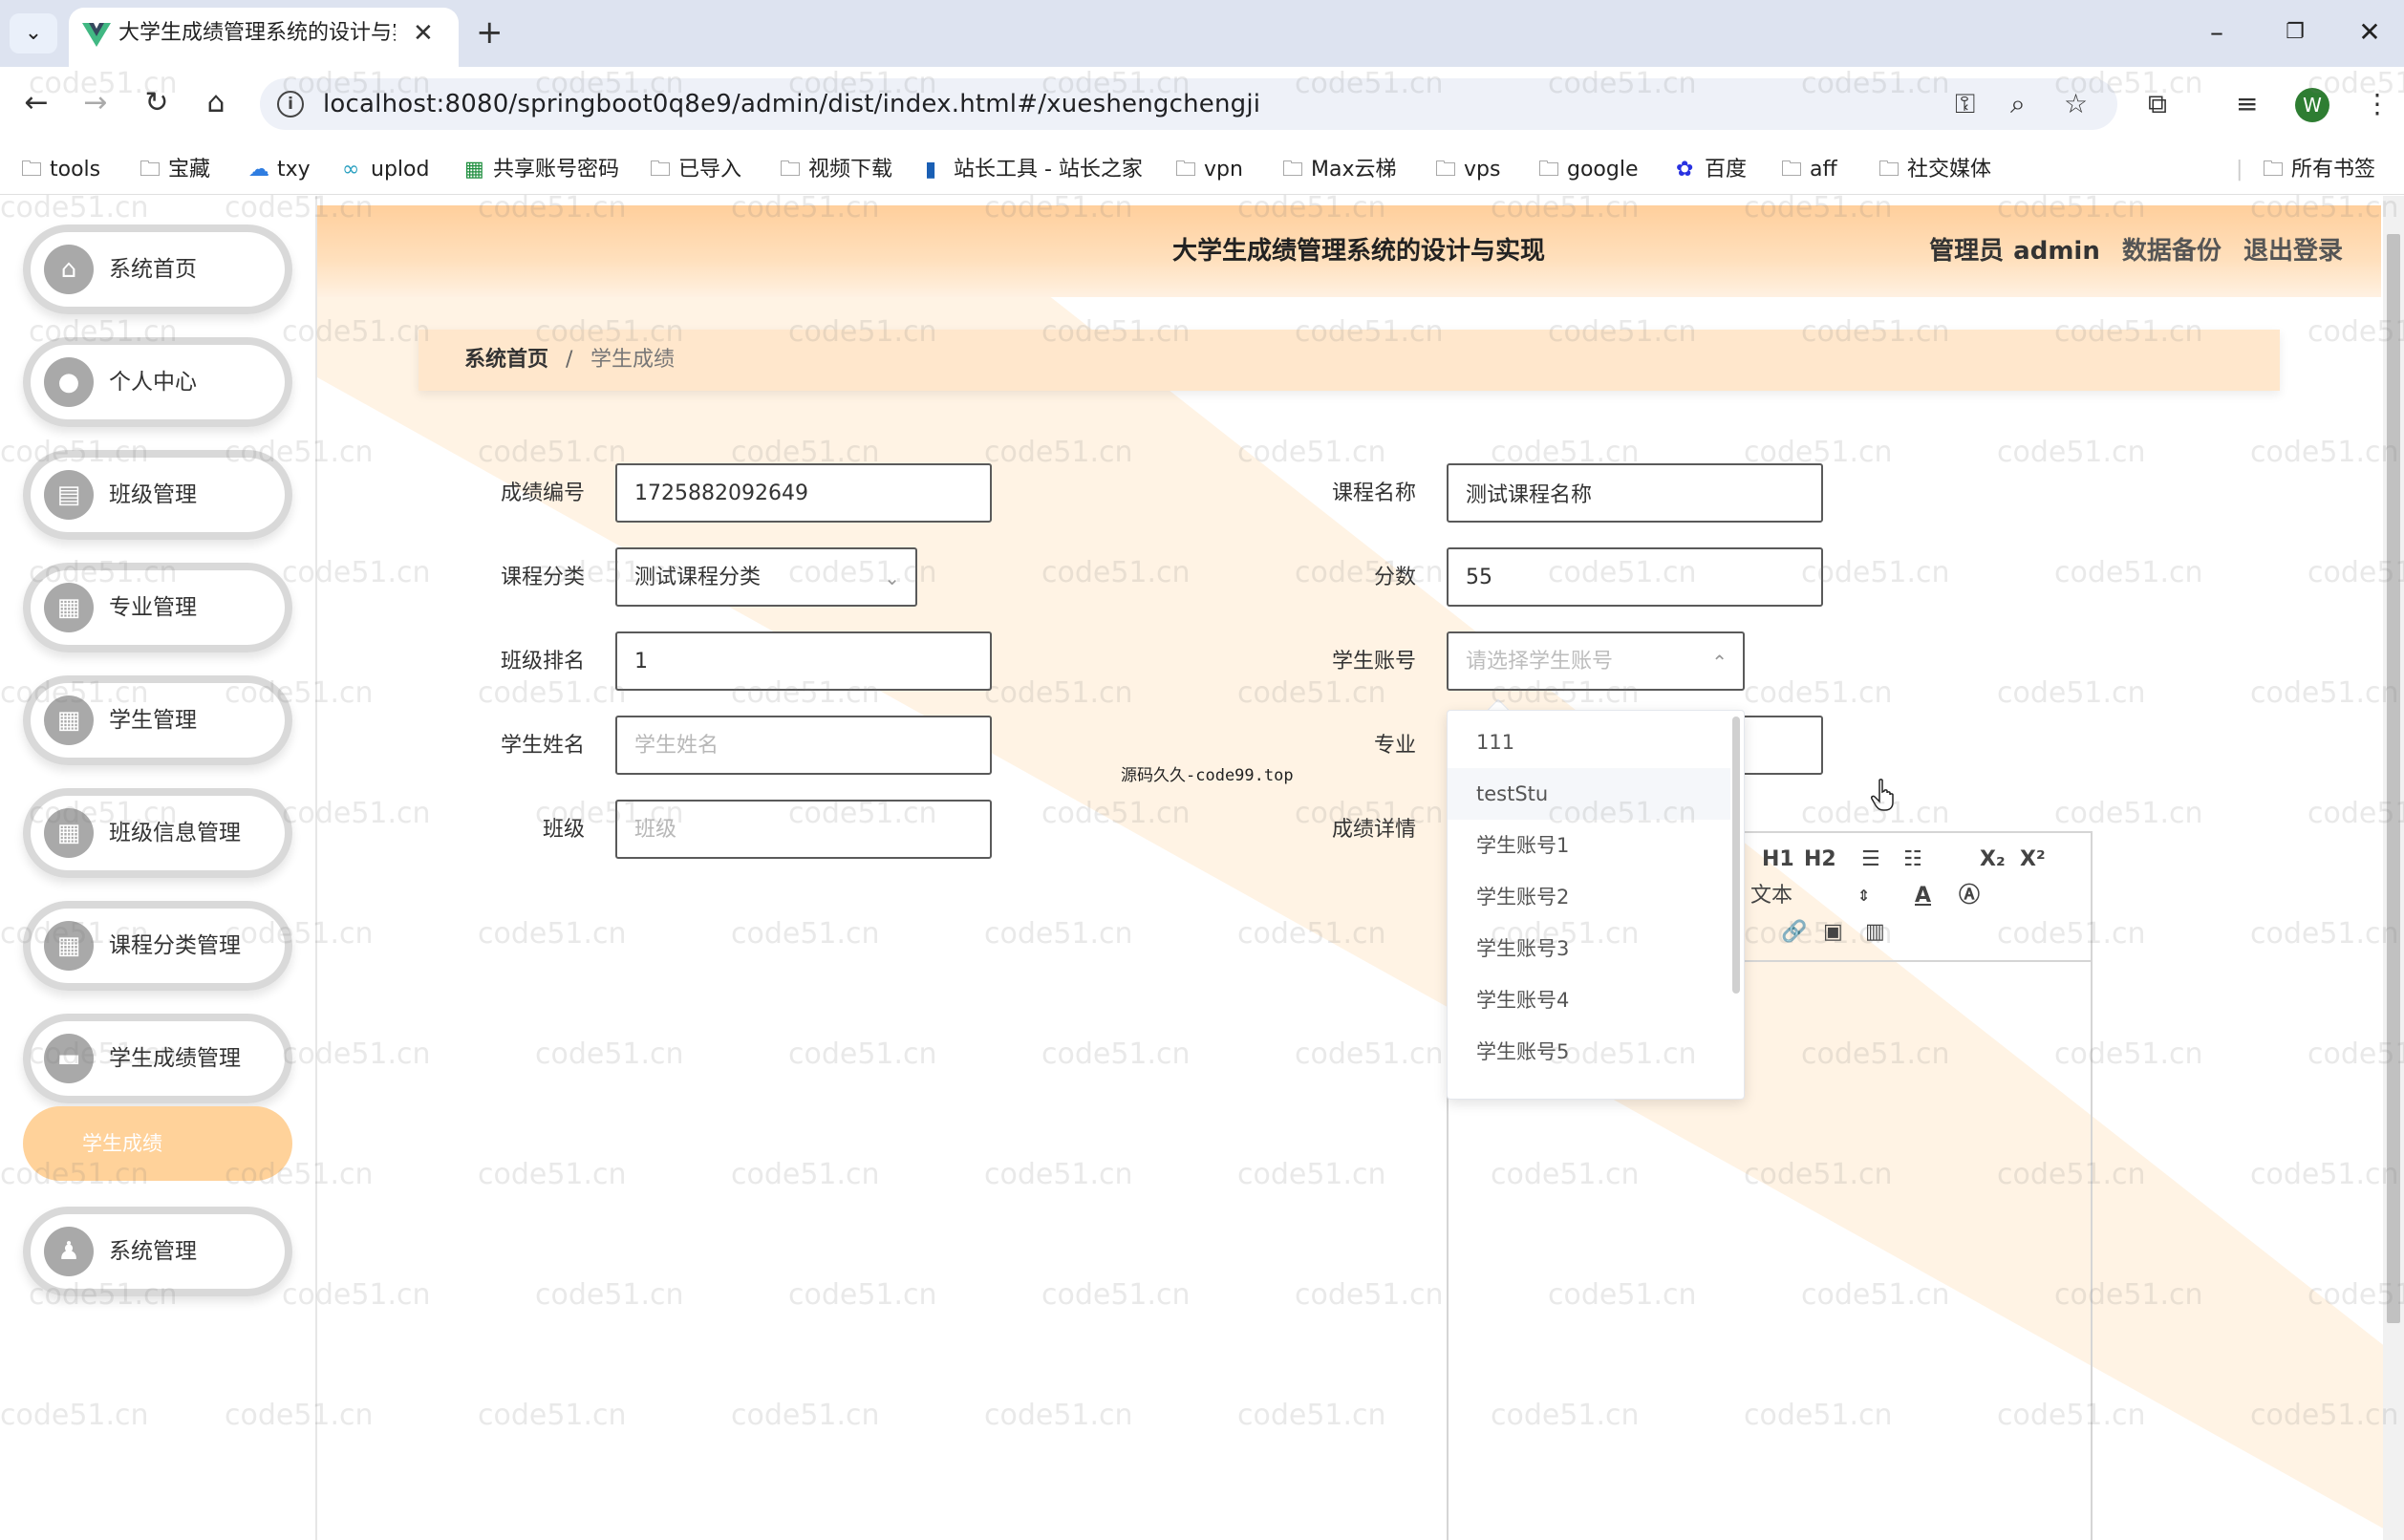  Describe the element at coordinates (1373, 493) in the screenshot. I see `course-name-label: 课程名称` at that location.